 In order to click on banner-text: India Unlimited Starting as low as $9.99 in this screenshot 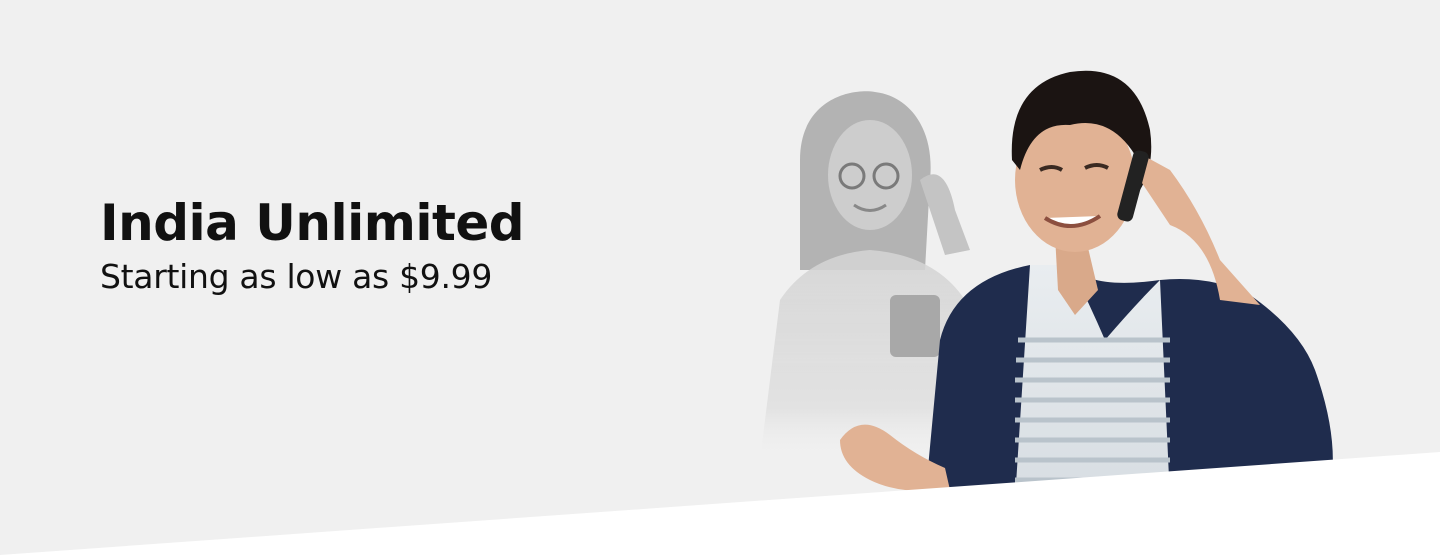, I will do `click(400, 246)`.